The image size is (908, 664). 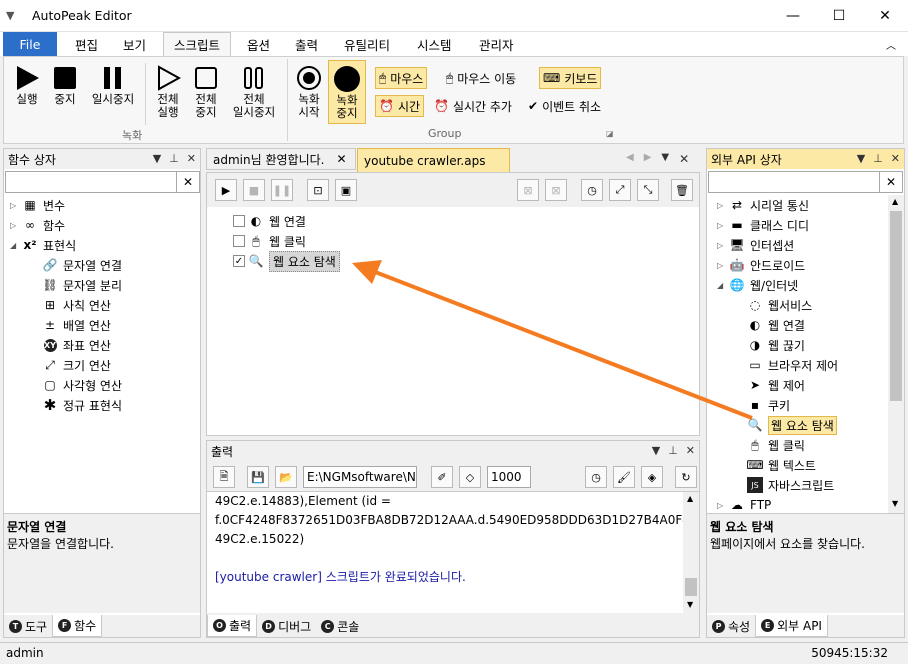 What do you see at coordinates (104, 405) in the screenshot?
I see `tree-item: ✱ 정규 표현식` at bounding box center [104, 405].